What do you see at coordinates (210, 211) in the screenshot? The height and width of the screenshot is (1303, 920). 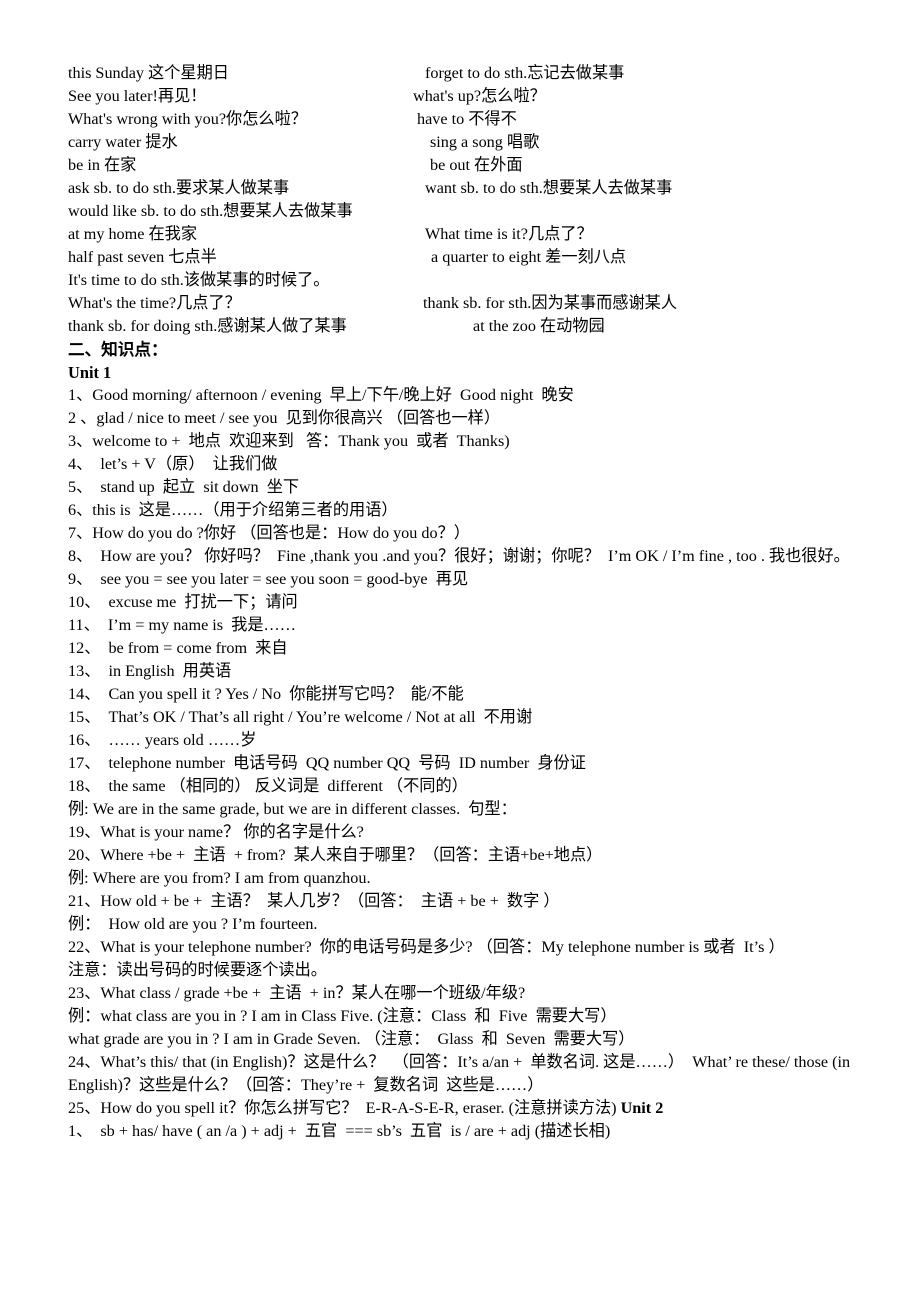 I see `phrase-left: would like sb. to do sth.想要某人去做某事` at bounding box center [210, 211].